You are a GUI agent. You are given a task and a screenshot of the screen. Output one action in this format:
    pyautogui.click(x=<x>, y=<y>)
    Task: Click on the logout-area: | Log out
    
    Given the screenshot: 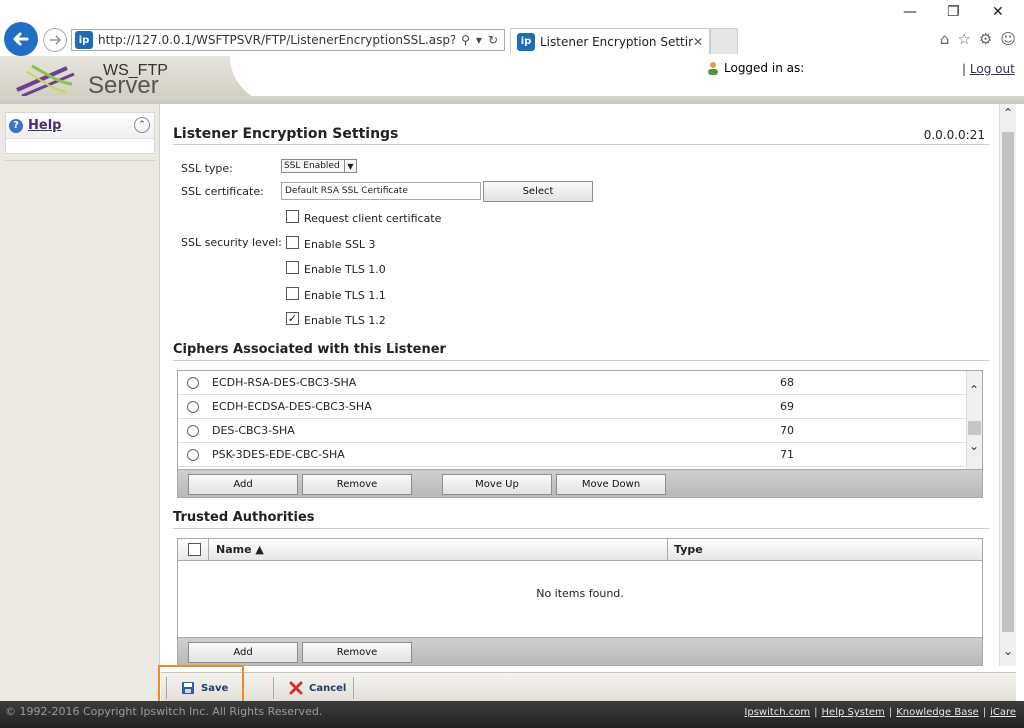 What is the action you would take?
    pyautogui.click(x=988, y=69)
    